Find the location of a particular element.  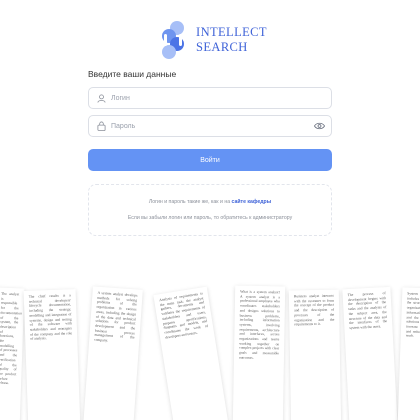

logo: INTELLECT SEARCH is located at coordinates (212, 40).